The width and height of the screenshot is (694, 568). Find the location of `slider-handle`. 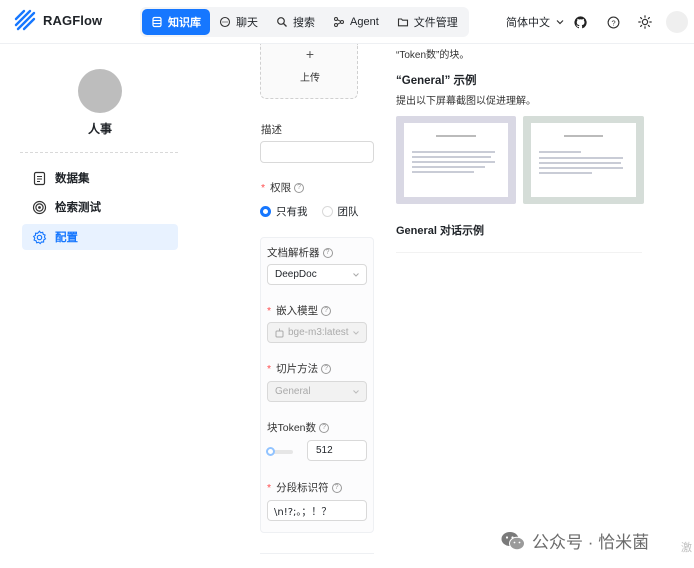

slider-handle is located at coordinates (270, 451).